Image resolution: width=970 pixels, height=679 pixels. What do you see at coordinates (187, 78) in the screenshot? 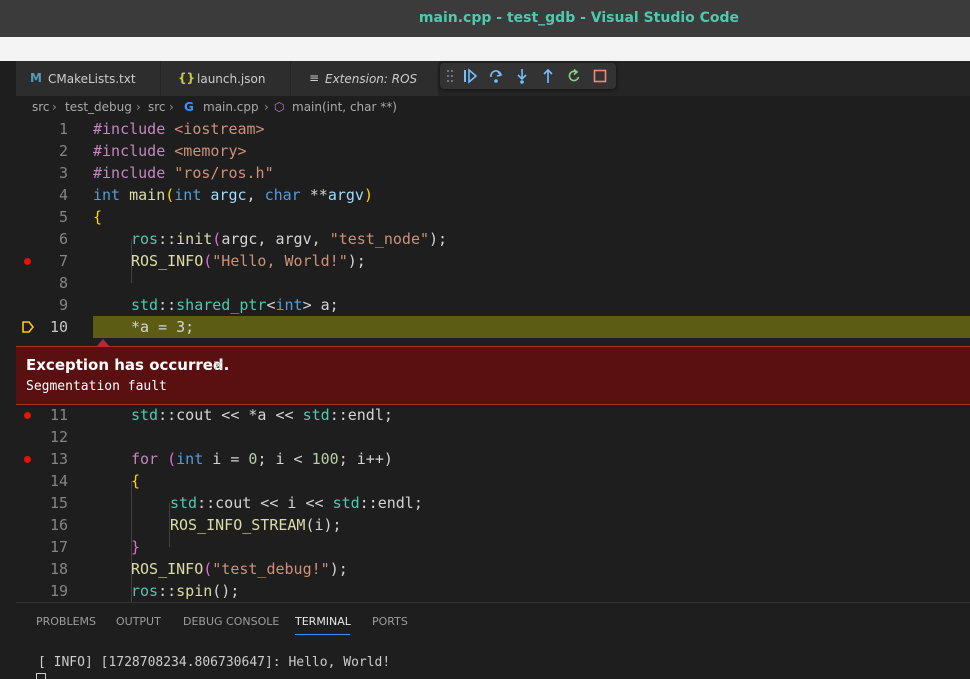
I see `json-file-icon: {}` at bounding box center [187, 78].